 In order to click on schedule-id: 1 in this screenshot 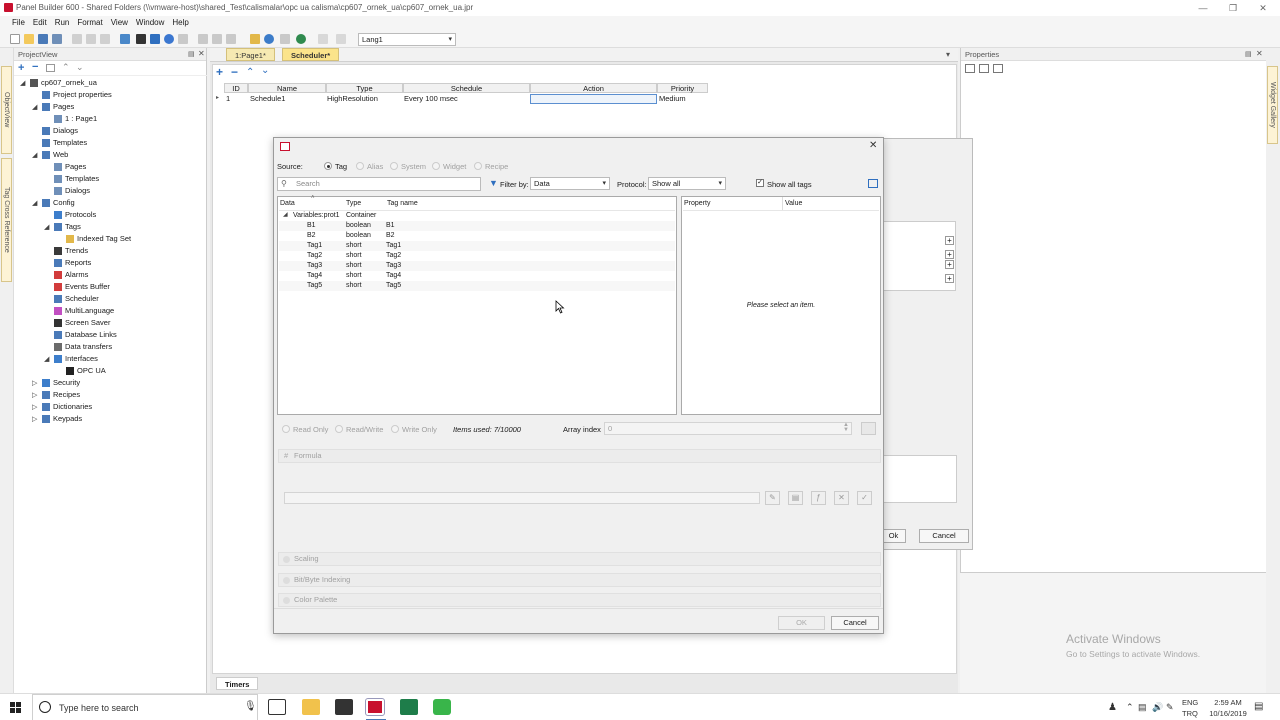, I will do `click(228, 99)`.